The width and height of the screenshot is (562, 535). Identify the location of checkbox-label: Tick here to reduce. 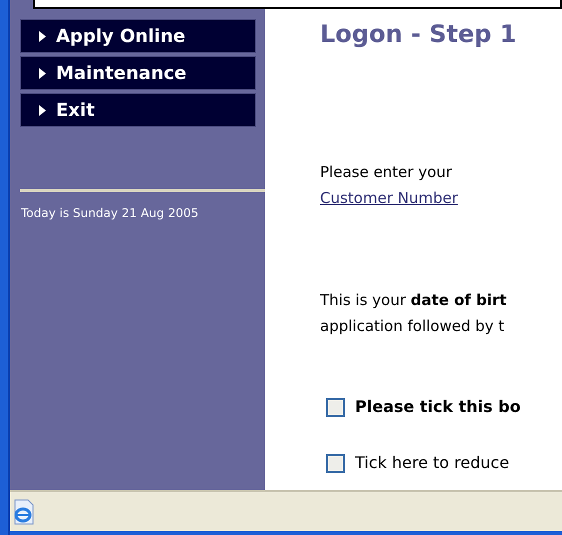
(432, 463).